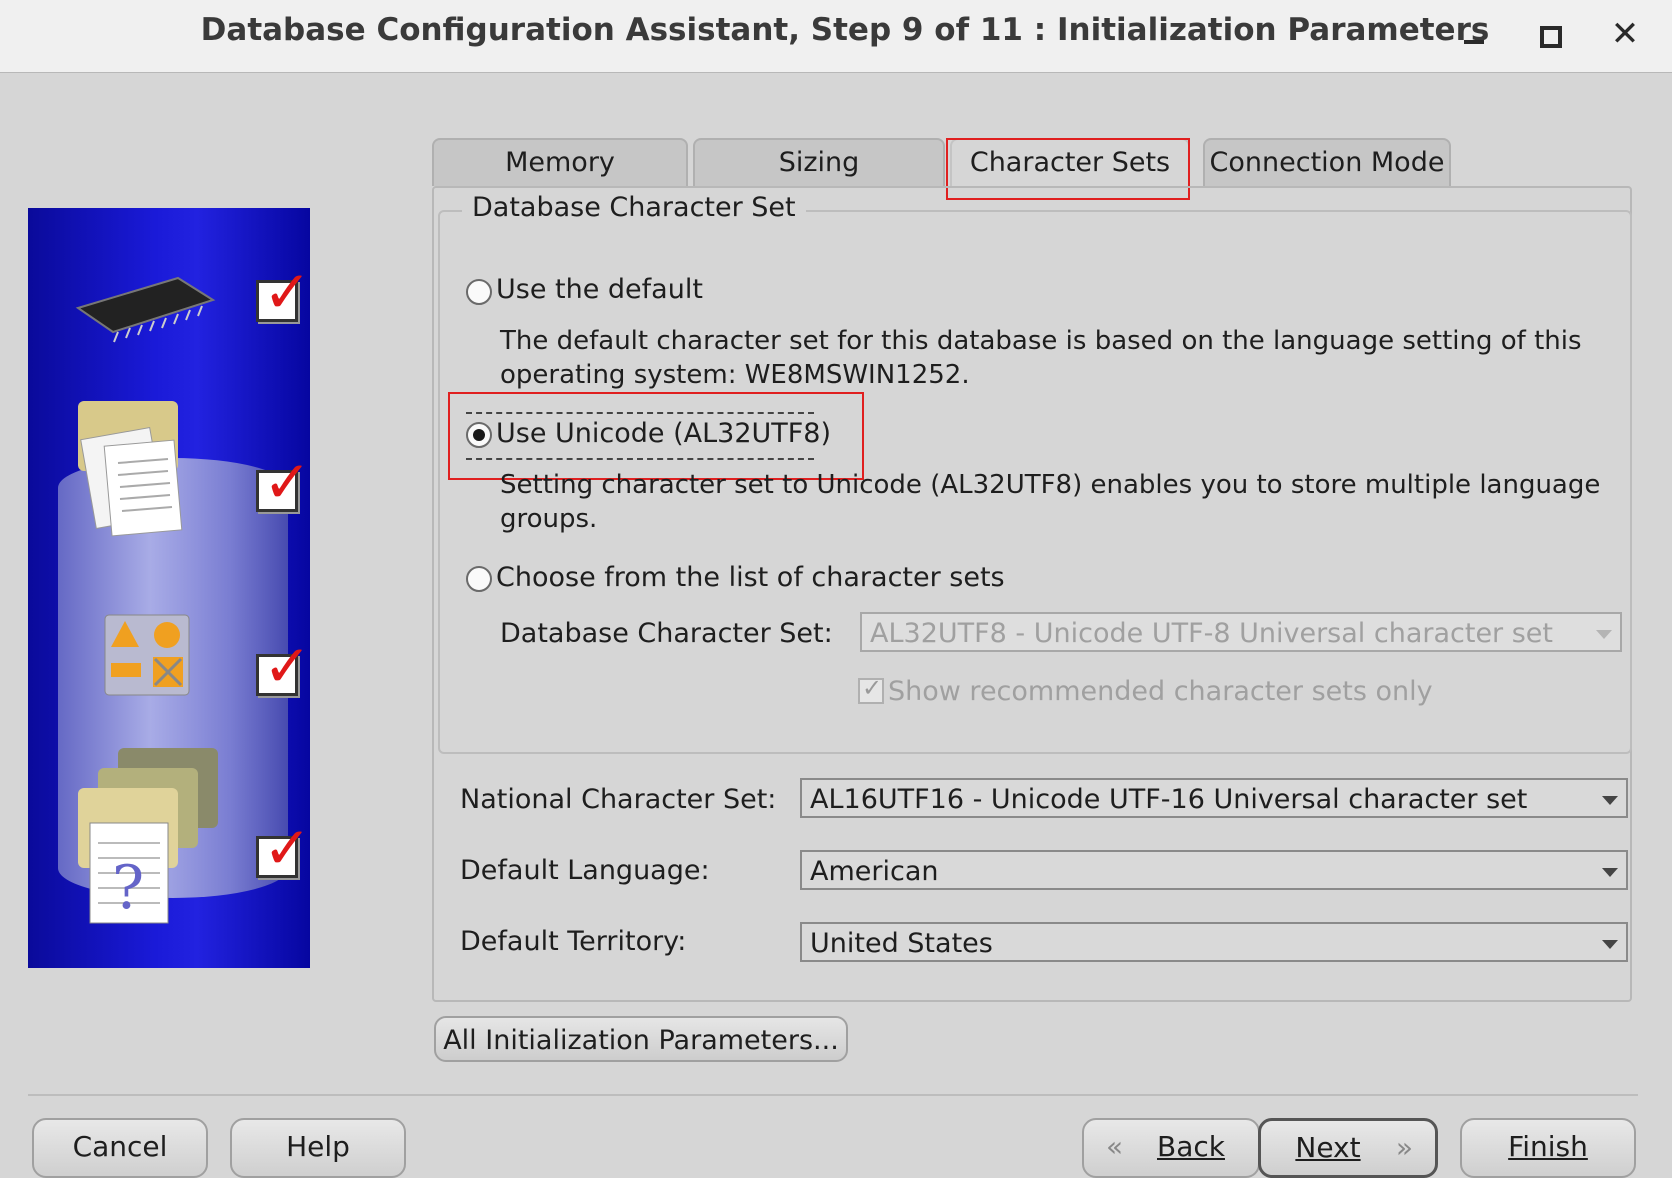 The height and width of the screenshot is (1178, 1672). I want to click on db-charset-label: Database Character Set:, so click(666, 633).